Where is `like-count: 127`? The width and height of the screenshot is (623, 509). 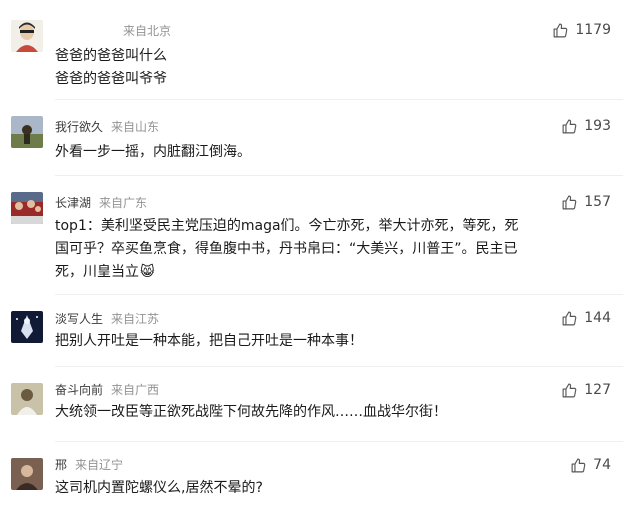 like-count: 127 is located at coordinates (597, 390).